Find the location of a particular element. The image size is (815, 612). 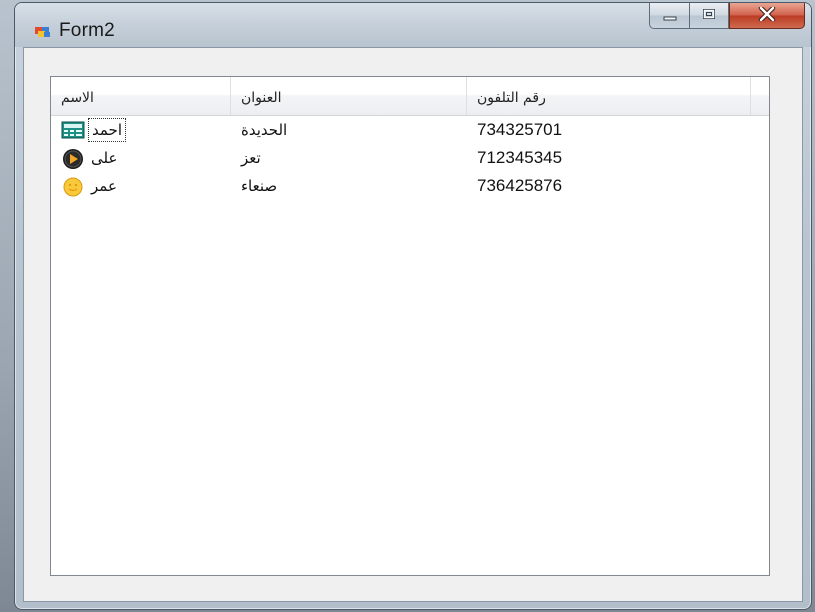

phone-cell: 736425876 is located at coordinates (520, 185).